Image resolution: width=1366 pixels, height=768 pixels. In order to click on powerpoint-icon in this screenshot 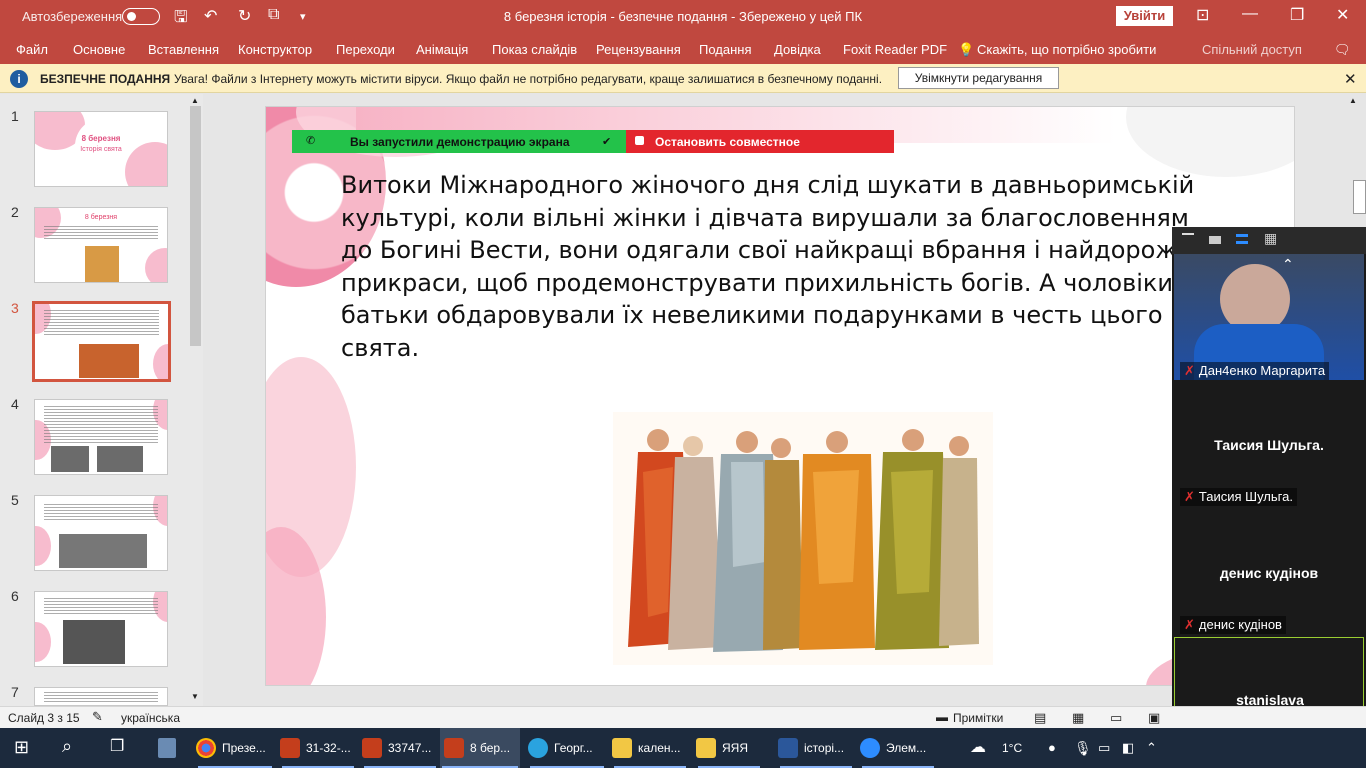, I will do `click(372, 748)`.